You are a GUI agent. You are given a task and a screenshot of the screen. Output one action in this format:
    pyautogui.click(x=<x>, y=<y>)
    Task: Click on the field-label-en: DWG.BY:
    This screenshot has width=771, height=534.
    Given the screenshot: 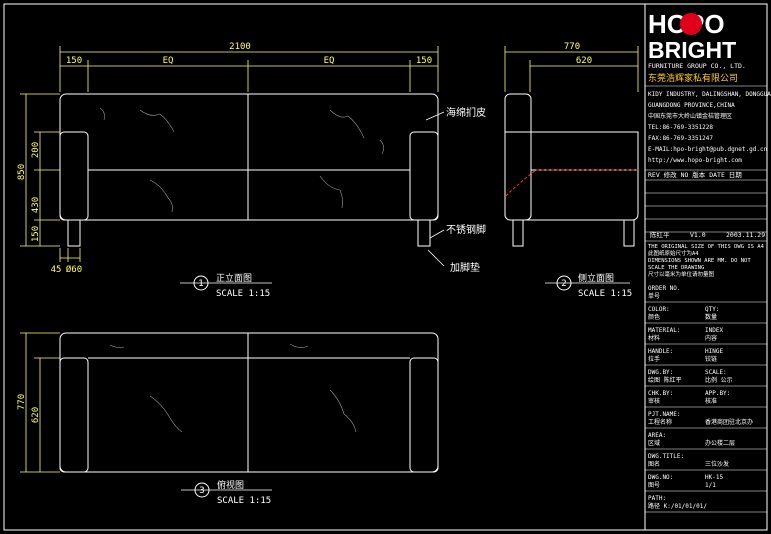 What is the action you would take?
    pyautogui.click(x=660, y=372)
    